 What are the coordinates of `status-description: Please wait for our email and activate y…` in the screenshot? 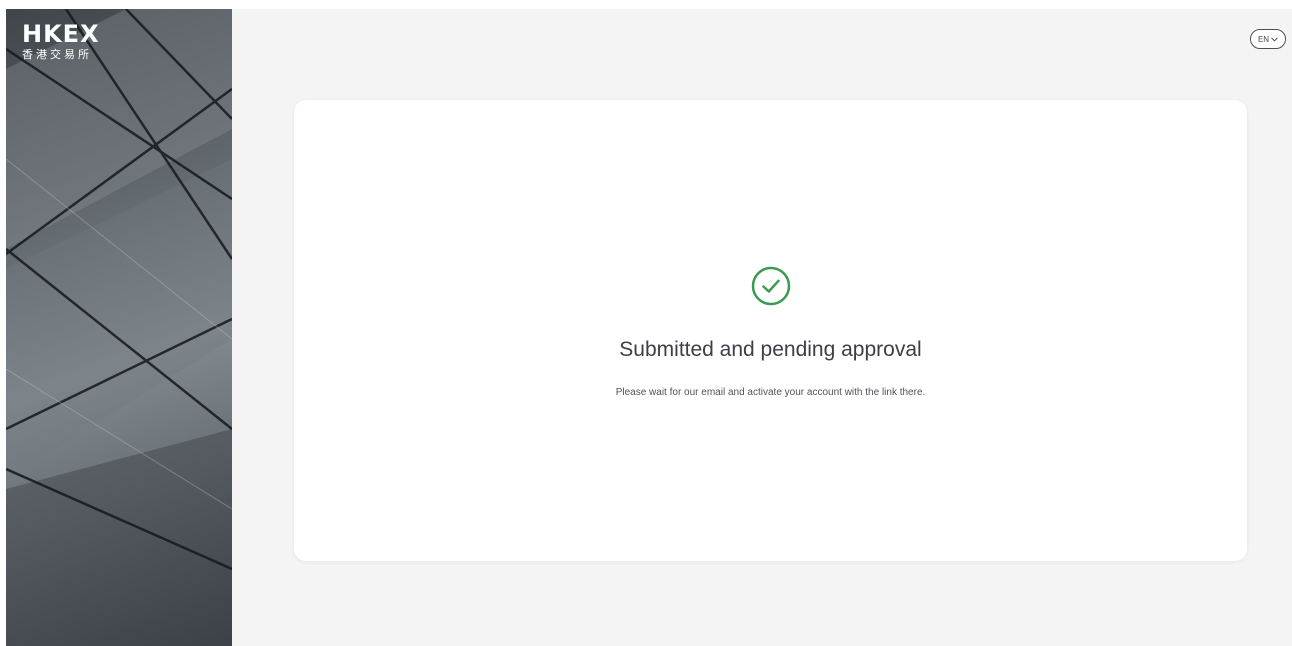 It's located at (770, 392).